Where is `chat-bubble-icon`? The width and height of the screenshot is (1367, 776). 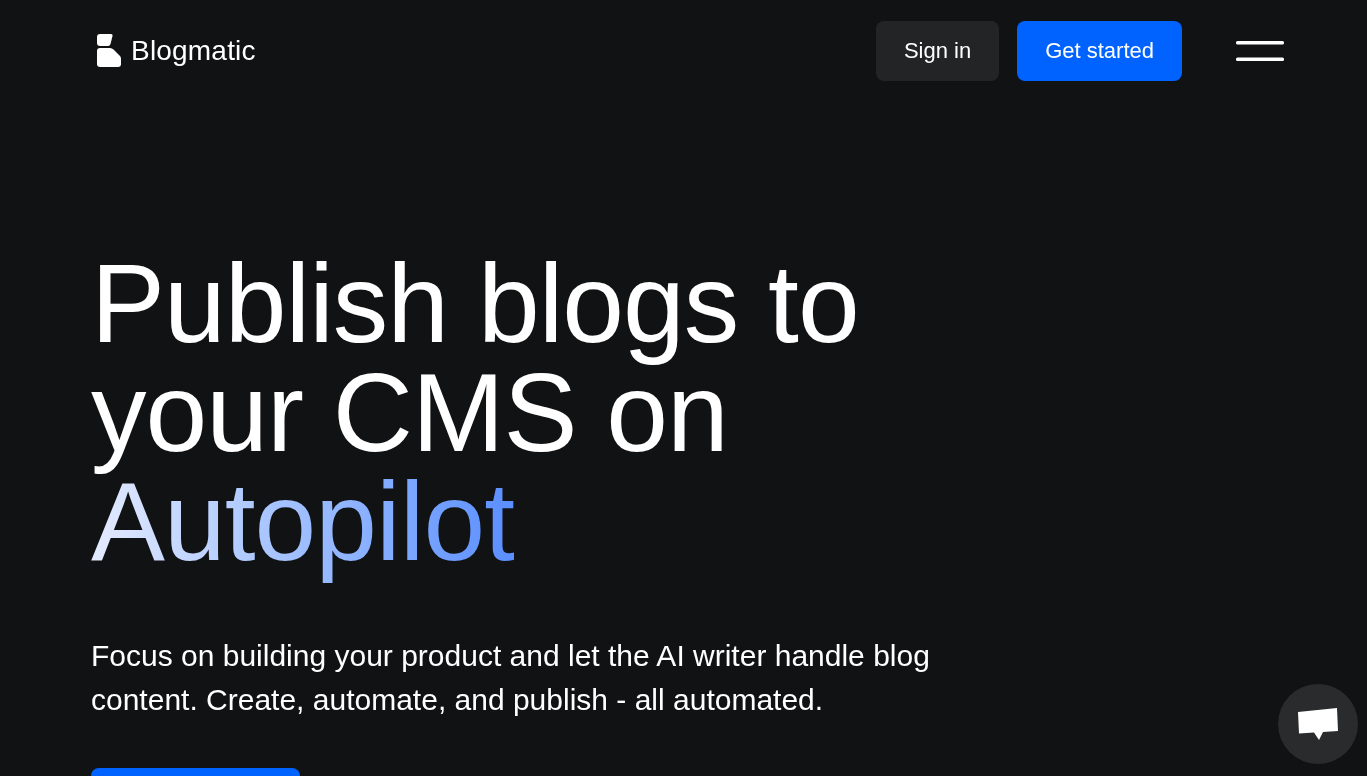
chat-bubble-icon is located at coordinates (1318, 724).